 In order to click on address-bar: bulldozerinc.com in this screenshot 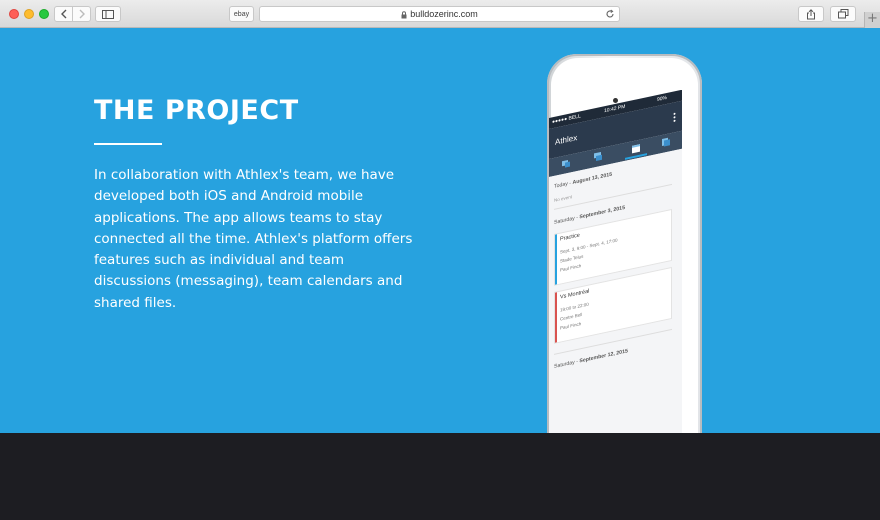, I will do `click(439, 14)`.